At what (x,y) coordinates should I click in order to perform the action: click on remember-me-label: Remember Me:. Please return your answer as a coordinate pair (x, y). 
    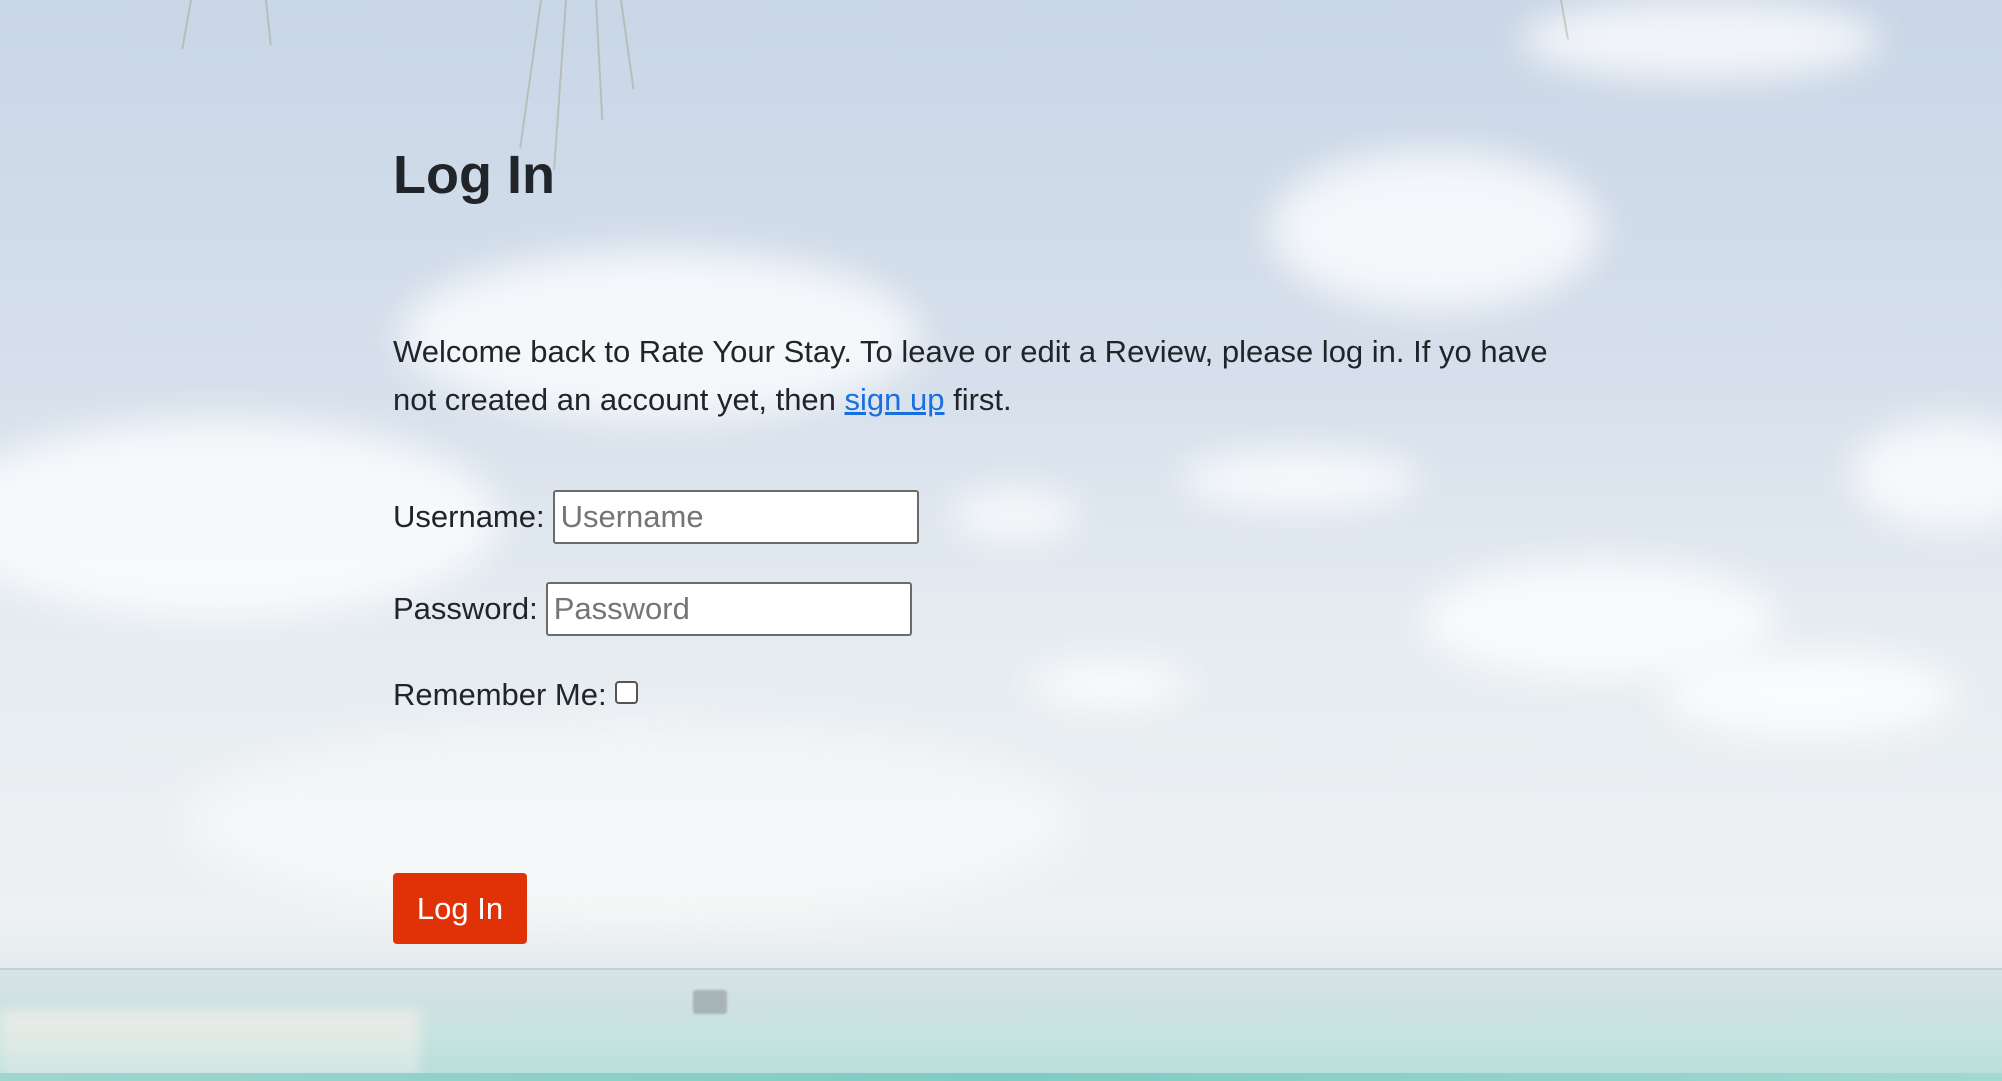
    Looking at the image, I should click on (500, 694).